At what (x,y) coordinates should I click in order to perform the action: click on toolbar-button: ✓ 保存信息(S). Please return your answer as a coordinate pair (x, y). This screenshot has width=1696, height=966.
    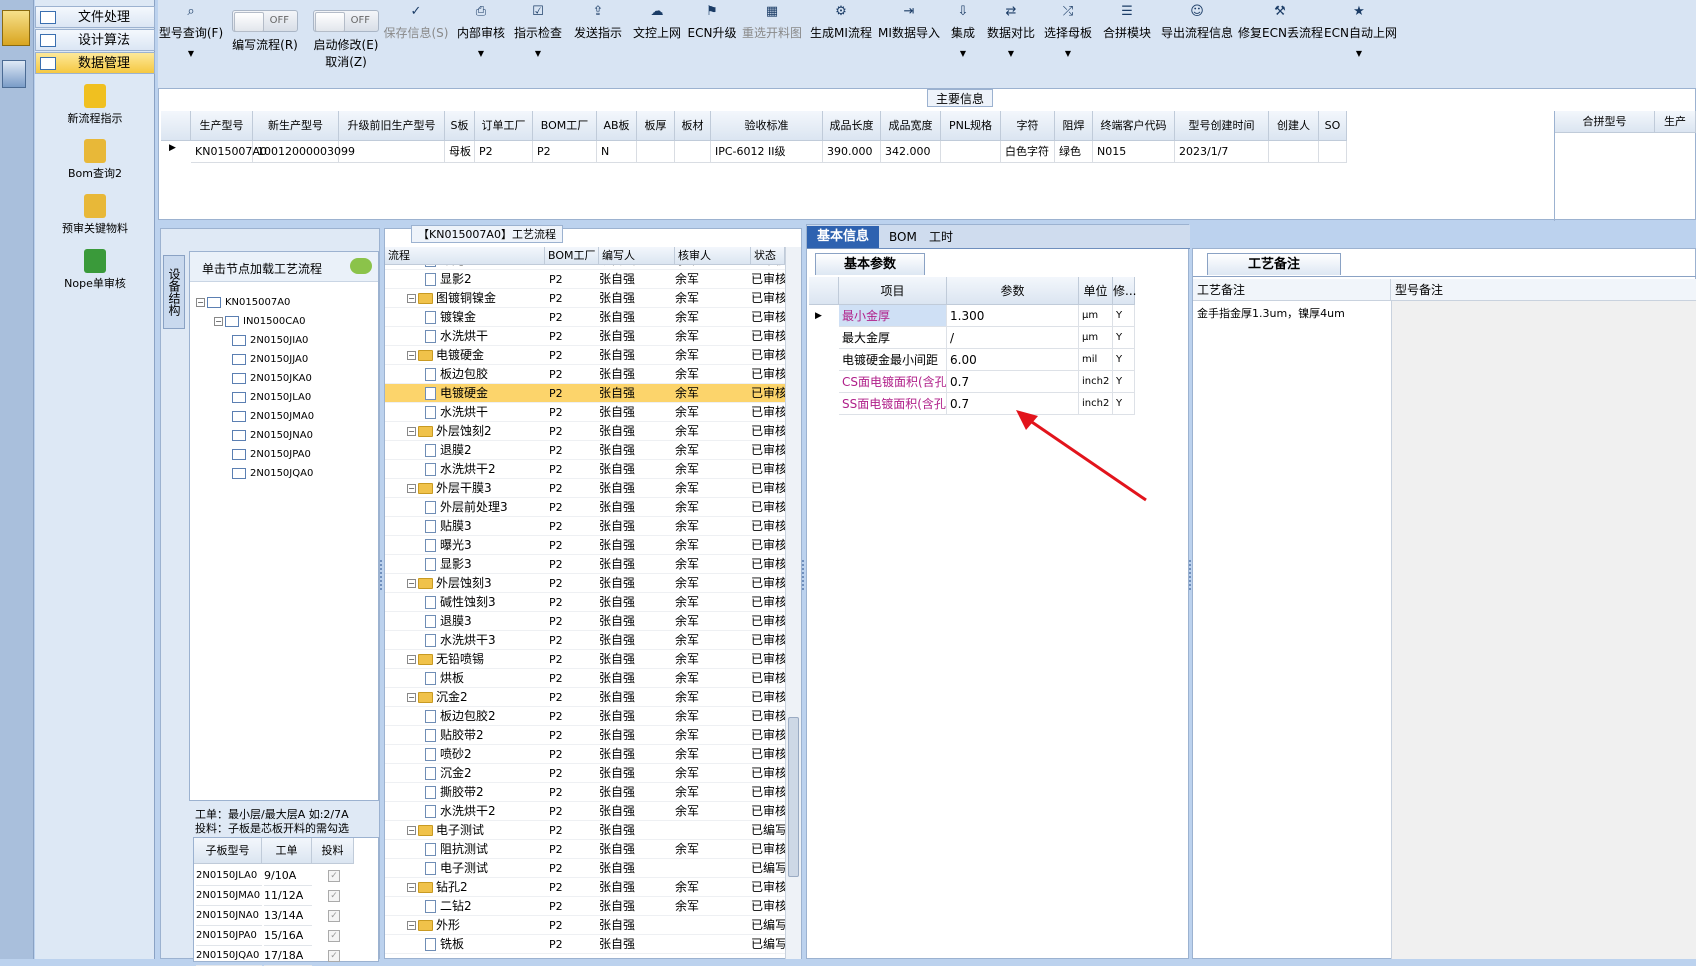
    Looking at the image, I should click on (416, 45).